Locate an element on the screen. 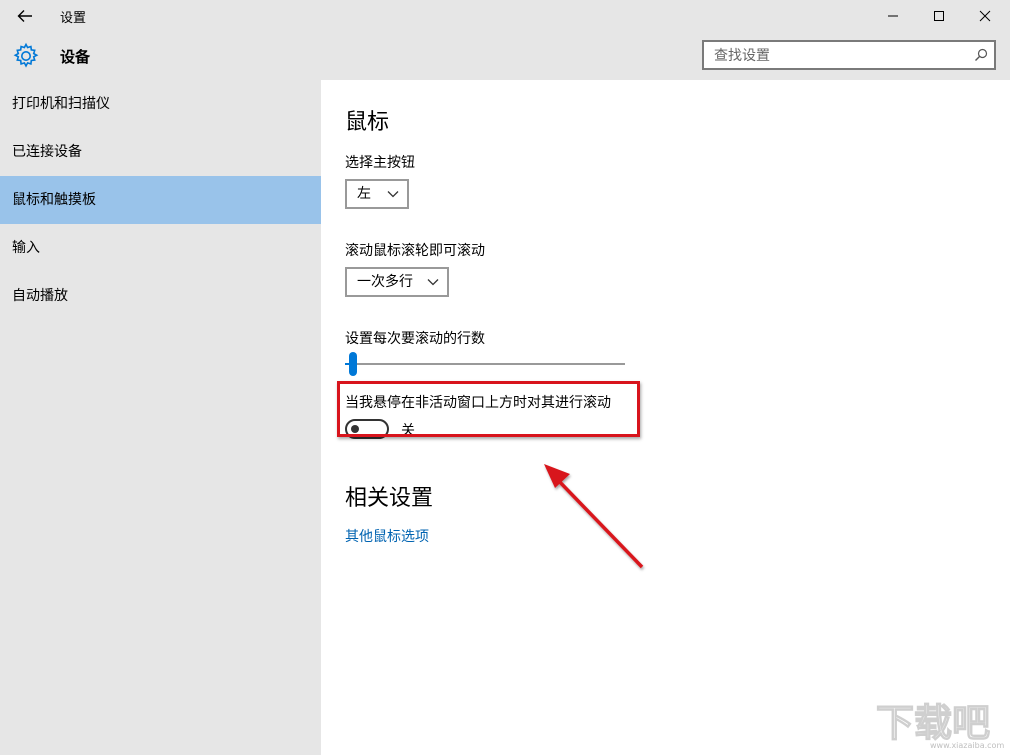 The height and width of the screenshot is (755, 1010). title-bar: 设置 设备 is located at coordinates (505, 40).